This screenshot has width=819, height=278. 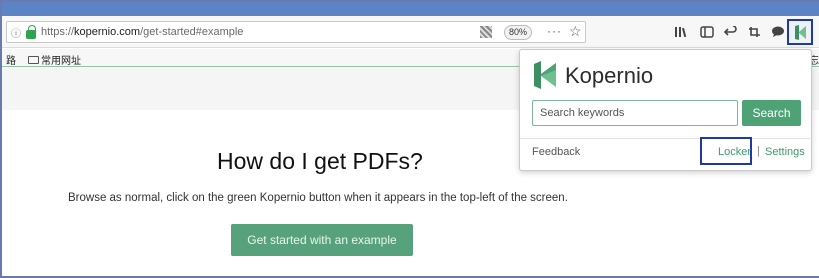 What do you see at coordinates (31, 31) in the screenshot?
I see `lock-icon` at bounding box center [31, 31].